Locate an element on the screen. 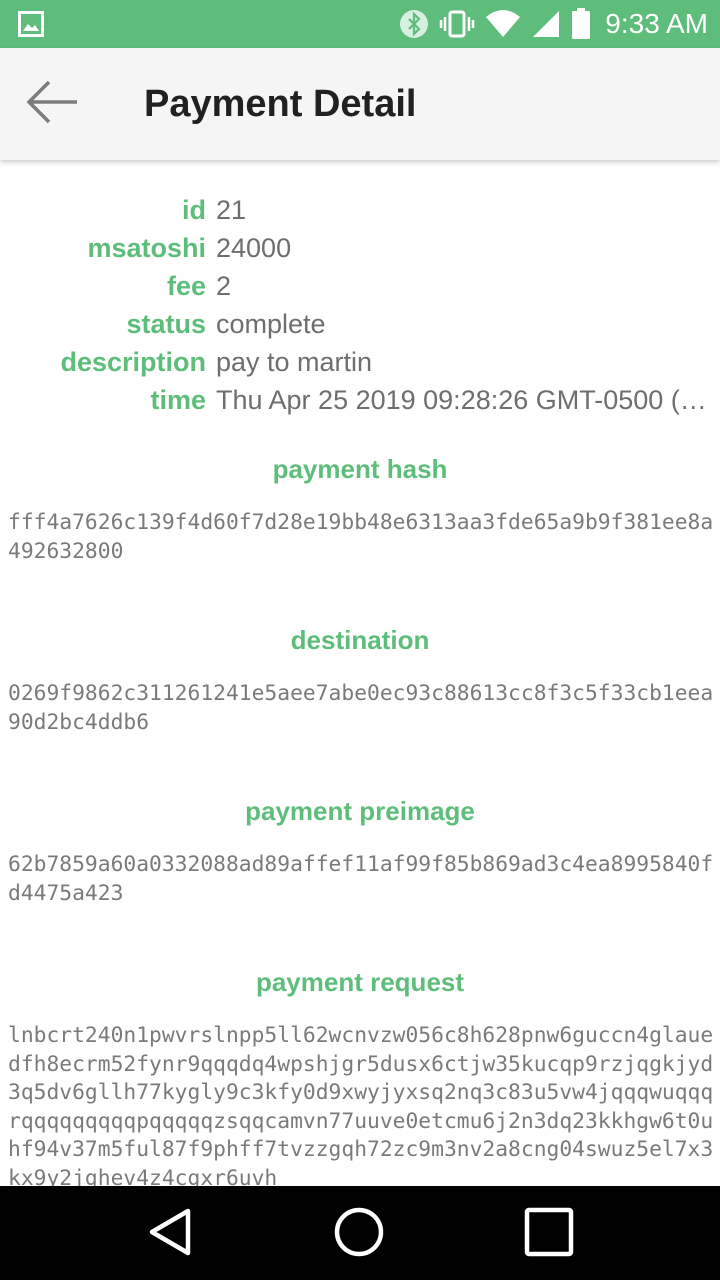 The height and width of the screenshot is (1280, 720). vibrate-icon is located at coordinates (457, 24).